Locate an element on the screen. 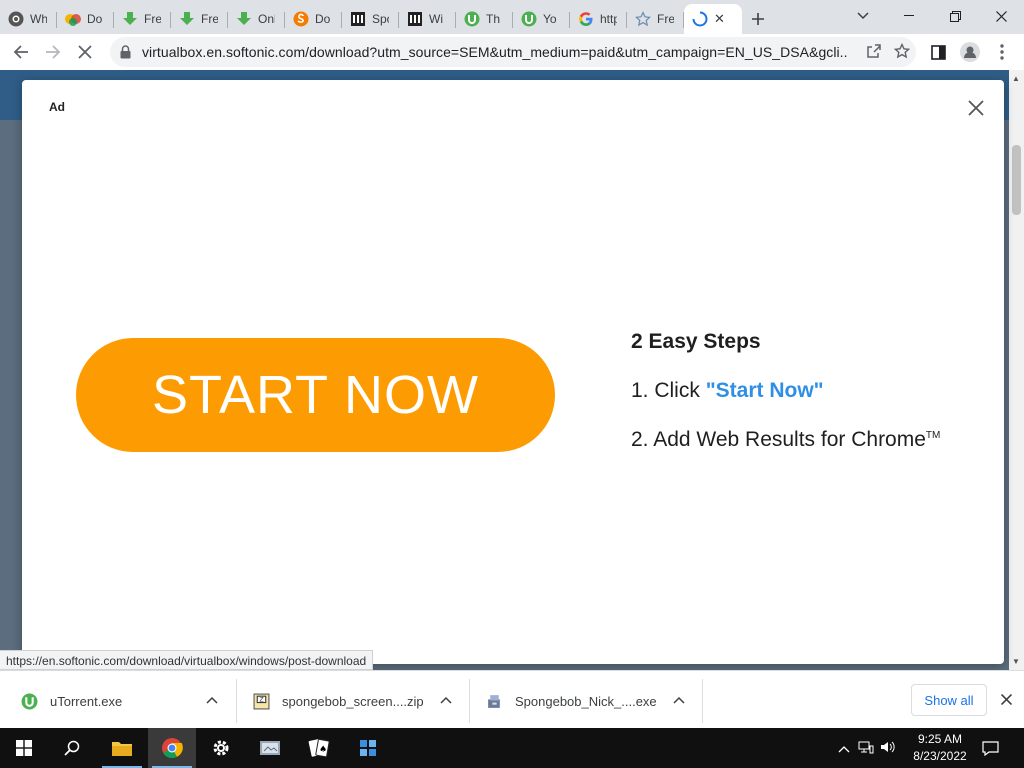  ad-label: Ad is located at coordinates (57, 107).